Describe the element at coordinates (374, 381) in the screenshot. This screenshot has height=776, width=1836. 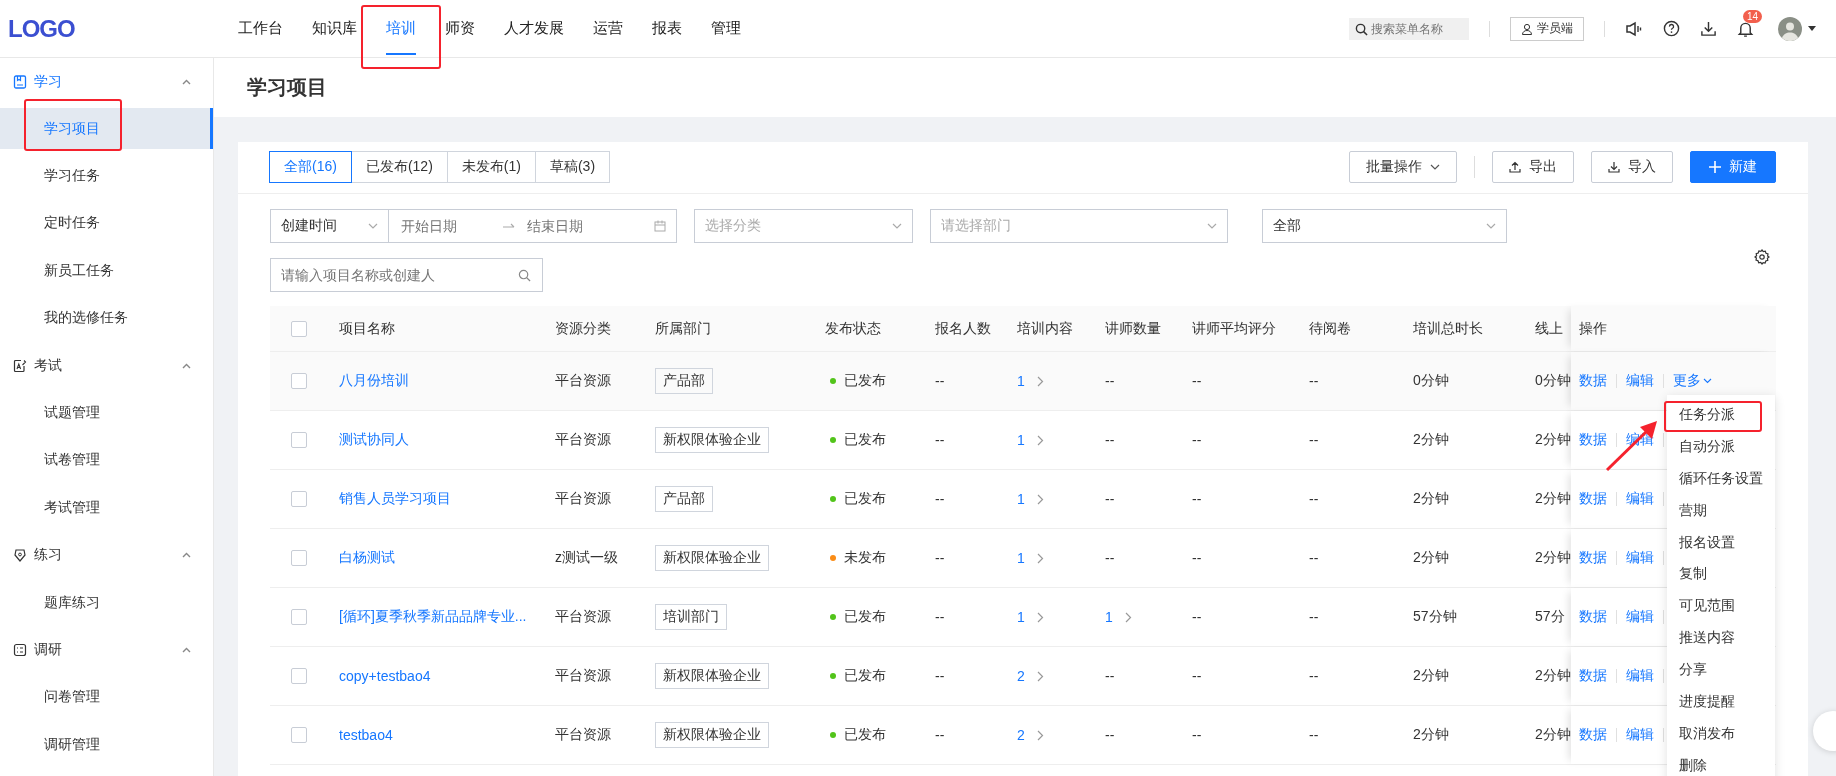
I see `project-name-link: 八月份培训` at that location.